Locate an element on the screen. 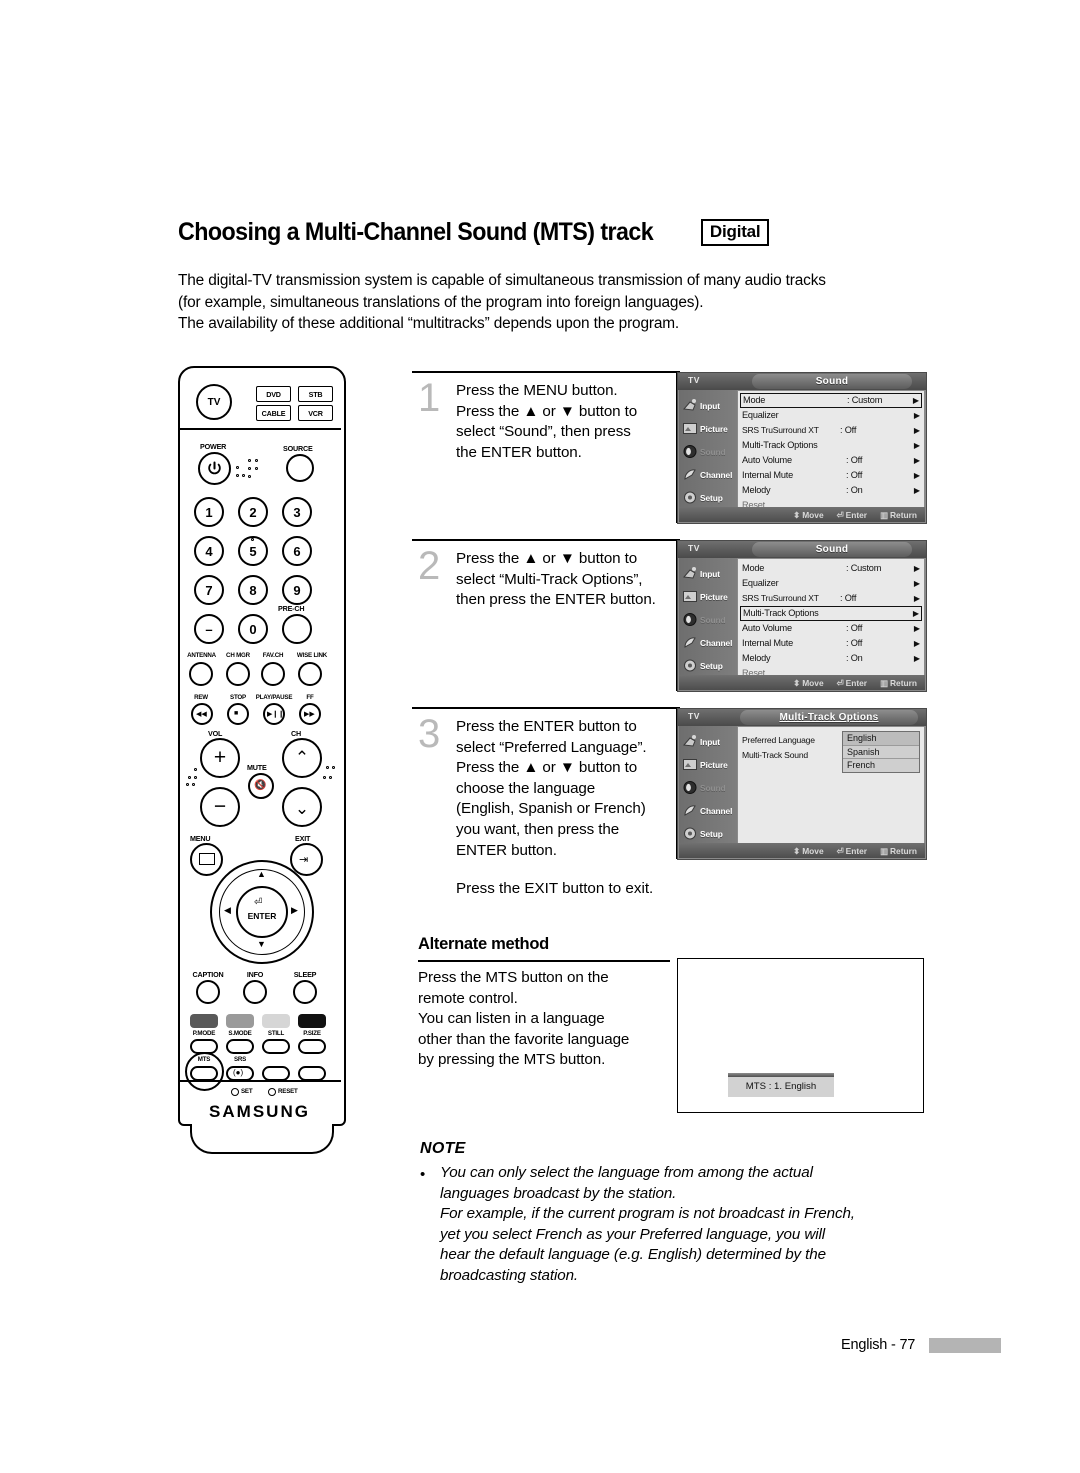 This screenshot has width=1080, height=1473. osd2-row-internalmute: Internal Mute : Off ▶ is located at coordinates (831, 643).